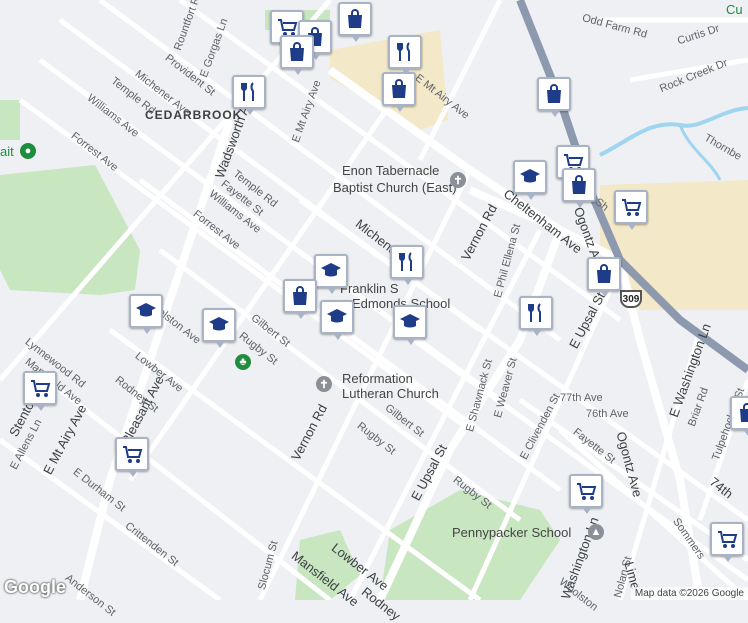  Describe the element at coordinates (581, 398) in the screenshot. I see `street-label: 77th Ave` at that location.